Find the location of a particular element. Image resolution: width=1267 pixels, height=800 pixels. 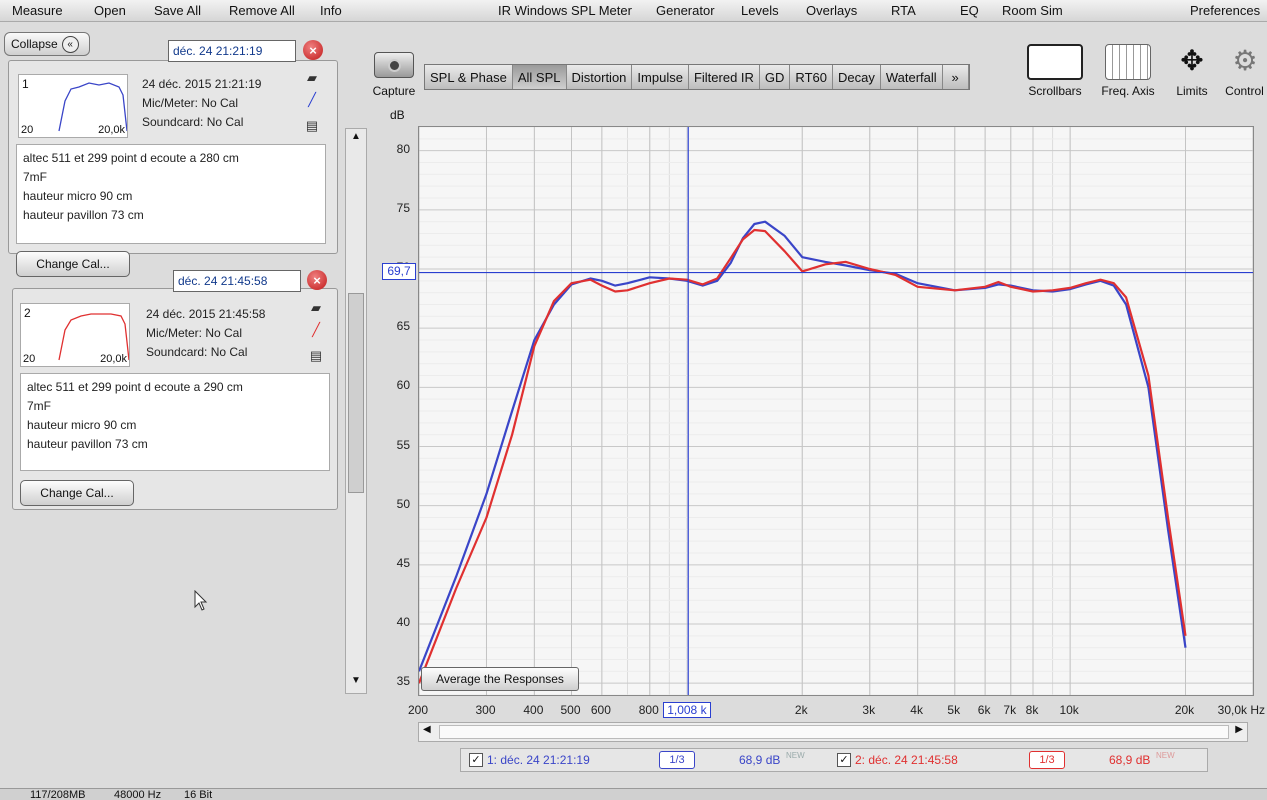

tab-filtered-ir: Filtered IR is located at coordinates (724, 77).